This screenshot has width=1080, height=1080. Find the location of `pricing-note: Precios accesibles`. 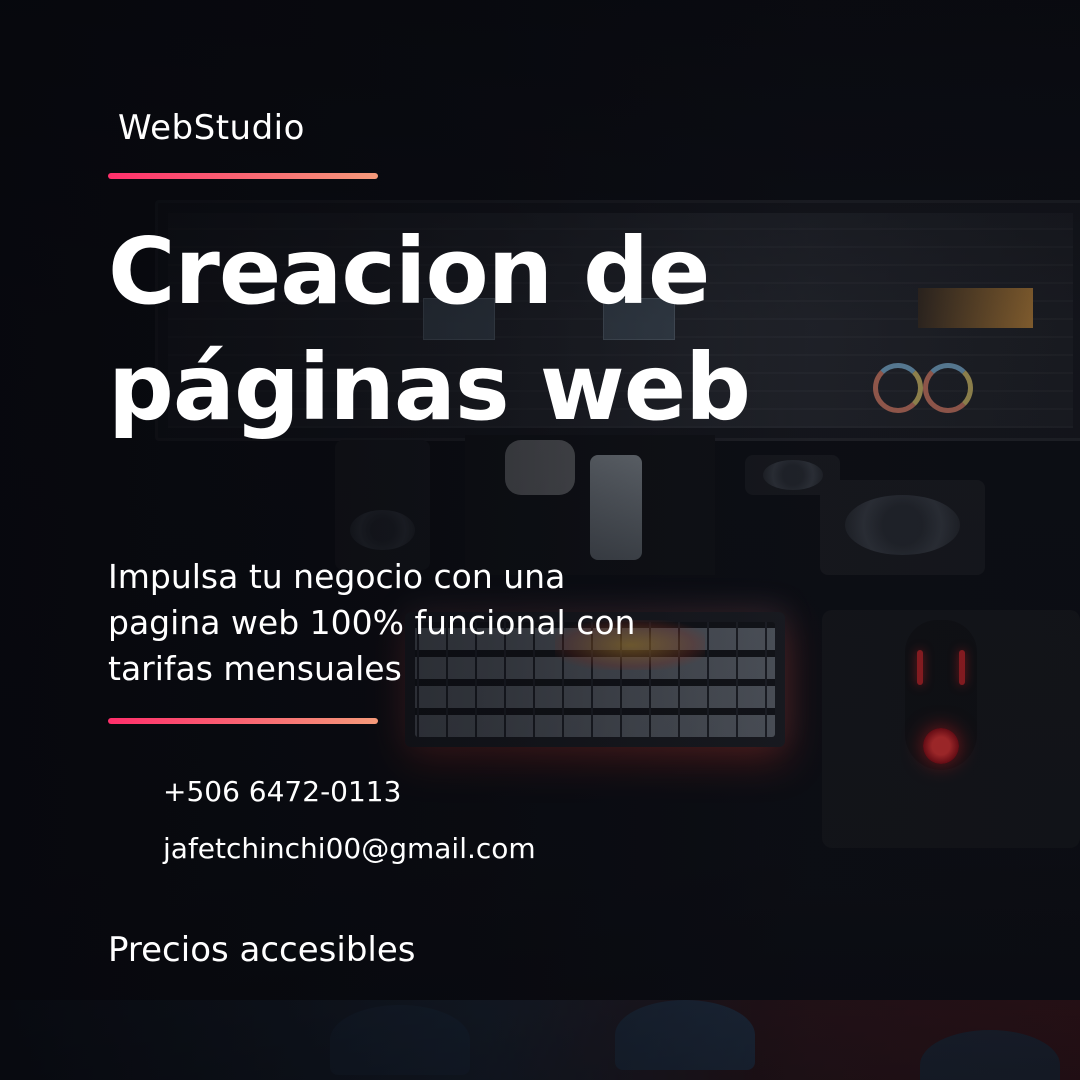

pricing-note: Precios accesibles is located at coordinates (262, 950).